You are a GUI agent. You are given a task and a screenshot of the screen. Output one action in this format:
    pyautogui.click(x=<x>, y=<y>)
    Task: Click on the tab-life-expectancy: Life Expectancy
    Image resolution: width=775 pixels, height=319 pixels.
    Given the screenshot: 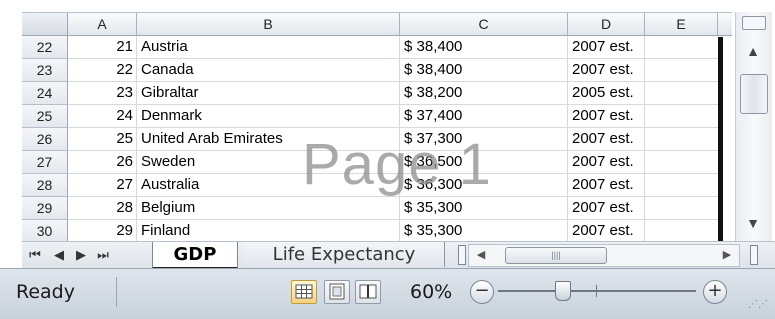 What is the action you would take?
    pyautogui.click(x=344, y=254)
    